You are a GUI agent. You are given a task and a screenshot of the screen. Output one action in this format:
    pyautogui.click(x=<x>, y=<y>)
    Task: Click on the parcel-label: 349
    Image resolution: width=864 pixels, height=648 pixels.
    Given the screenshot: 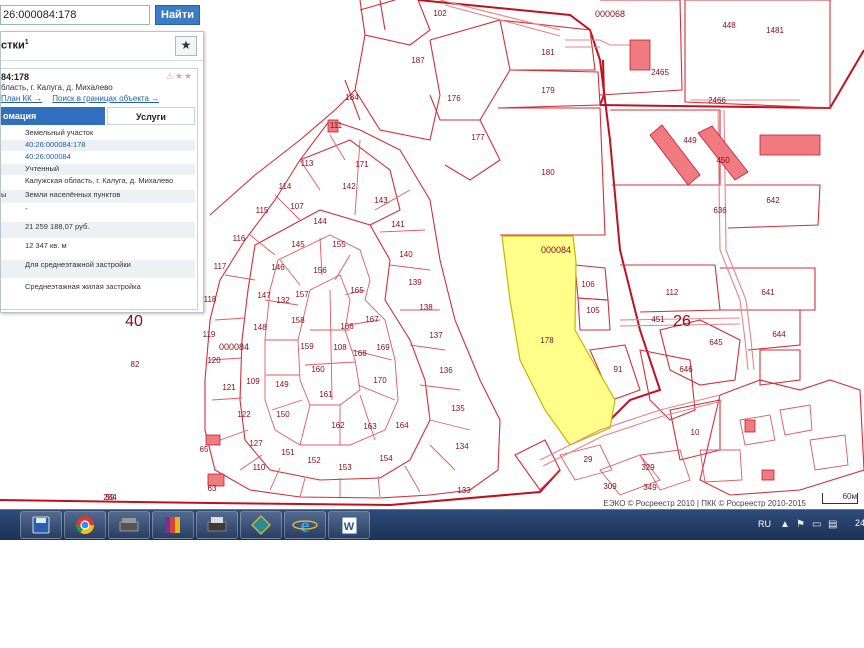 What is the action you would take?
    pyautogui.click(x=650, y=487)
    